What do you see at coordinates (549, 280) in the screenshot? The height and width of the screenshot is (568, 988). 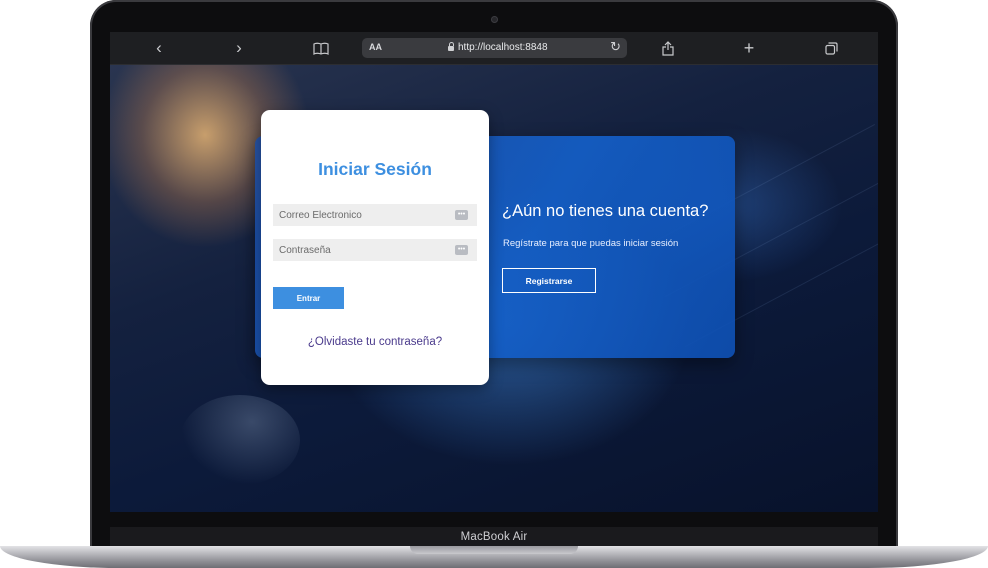 I see `register-button: Registrarse` at bounding box center [549, 280].